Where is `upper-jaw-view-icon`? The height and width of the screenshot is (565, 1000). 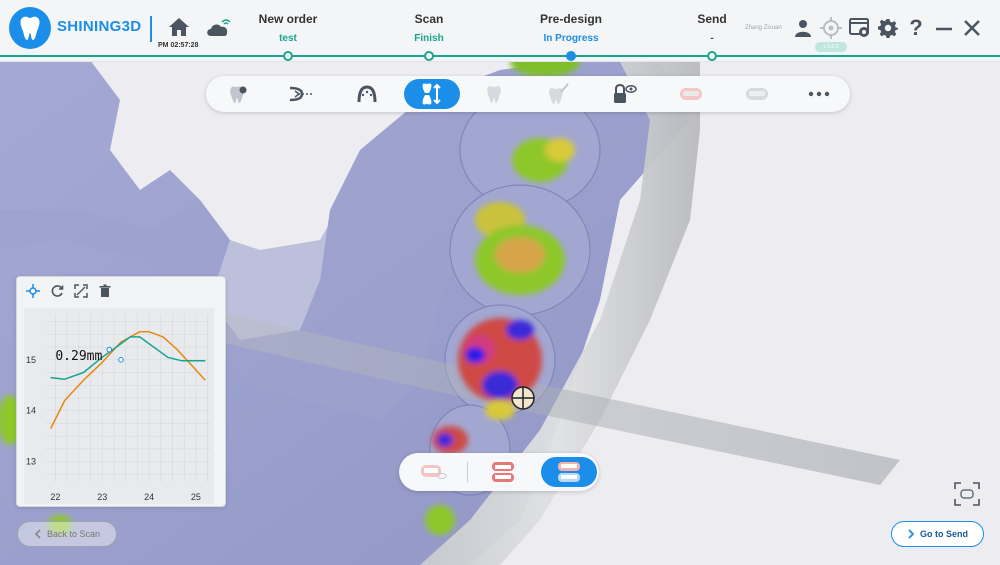
upper-jaw-view-icon is located at coordinates (433, 472).